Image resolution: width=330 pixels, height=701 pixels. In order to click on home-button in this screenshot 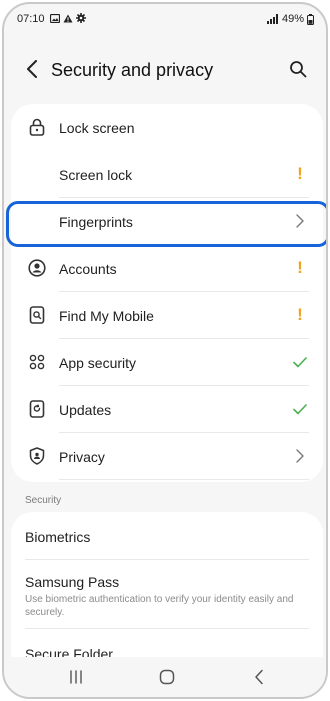, I will do `click(167, 677)`.